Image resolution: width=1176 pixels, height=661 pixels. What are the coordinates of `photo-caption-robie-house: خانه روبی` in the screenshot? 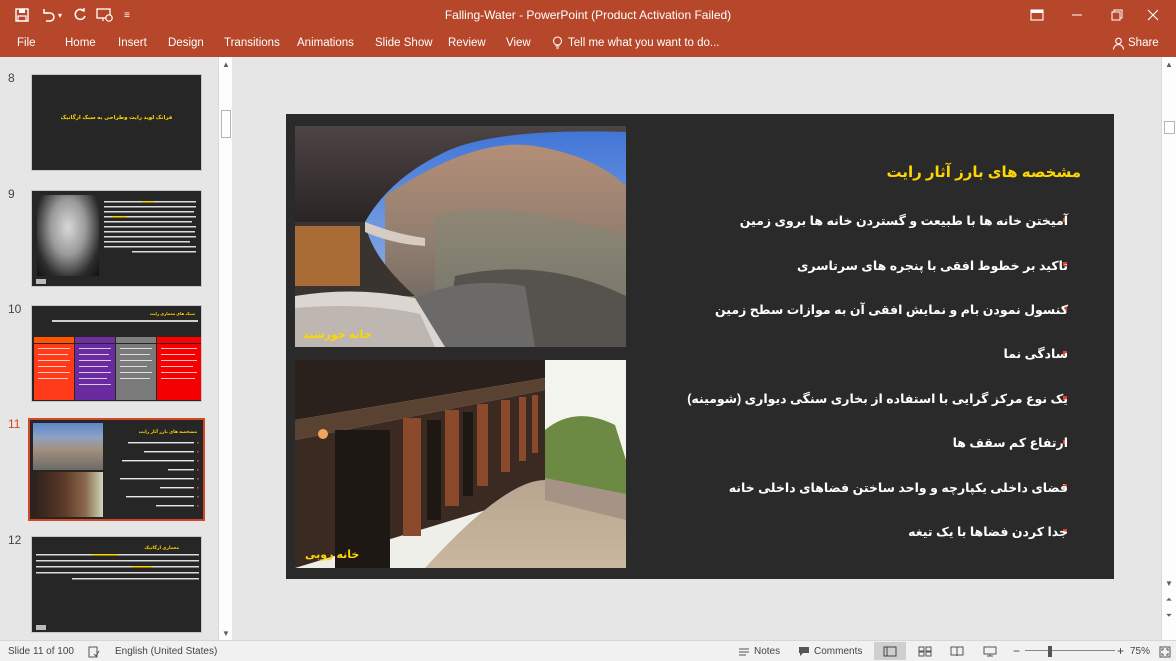 It's located at (332, 555).